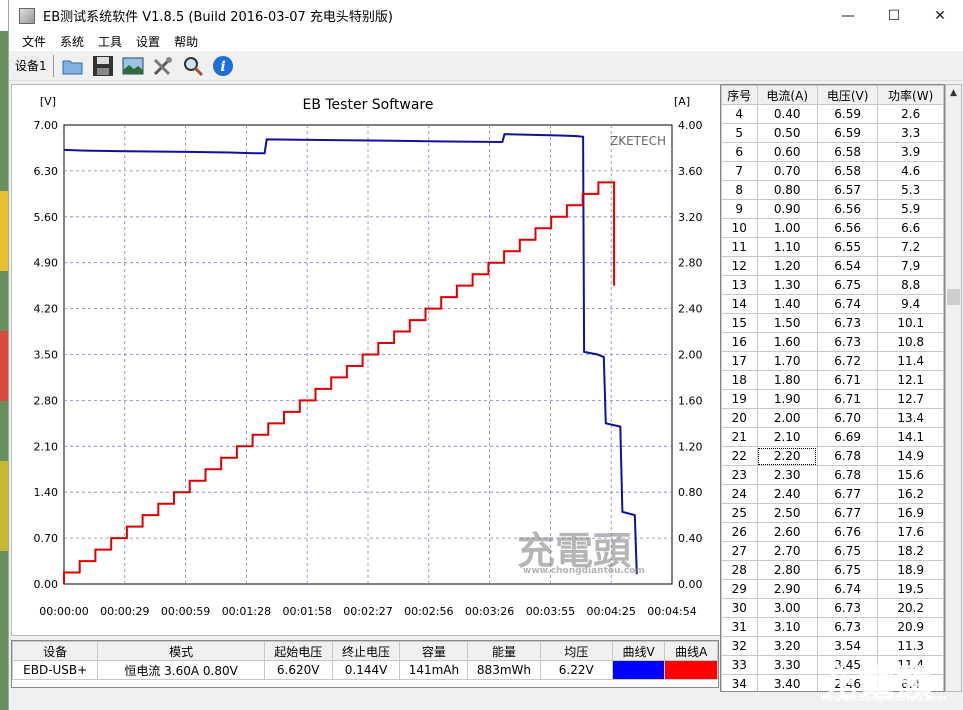 This screenshot has height=710, width=963. Describe the element at coordinates (193, 66) in the screenshot. I see `zoom-icon` at that location.